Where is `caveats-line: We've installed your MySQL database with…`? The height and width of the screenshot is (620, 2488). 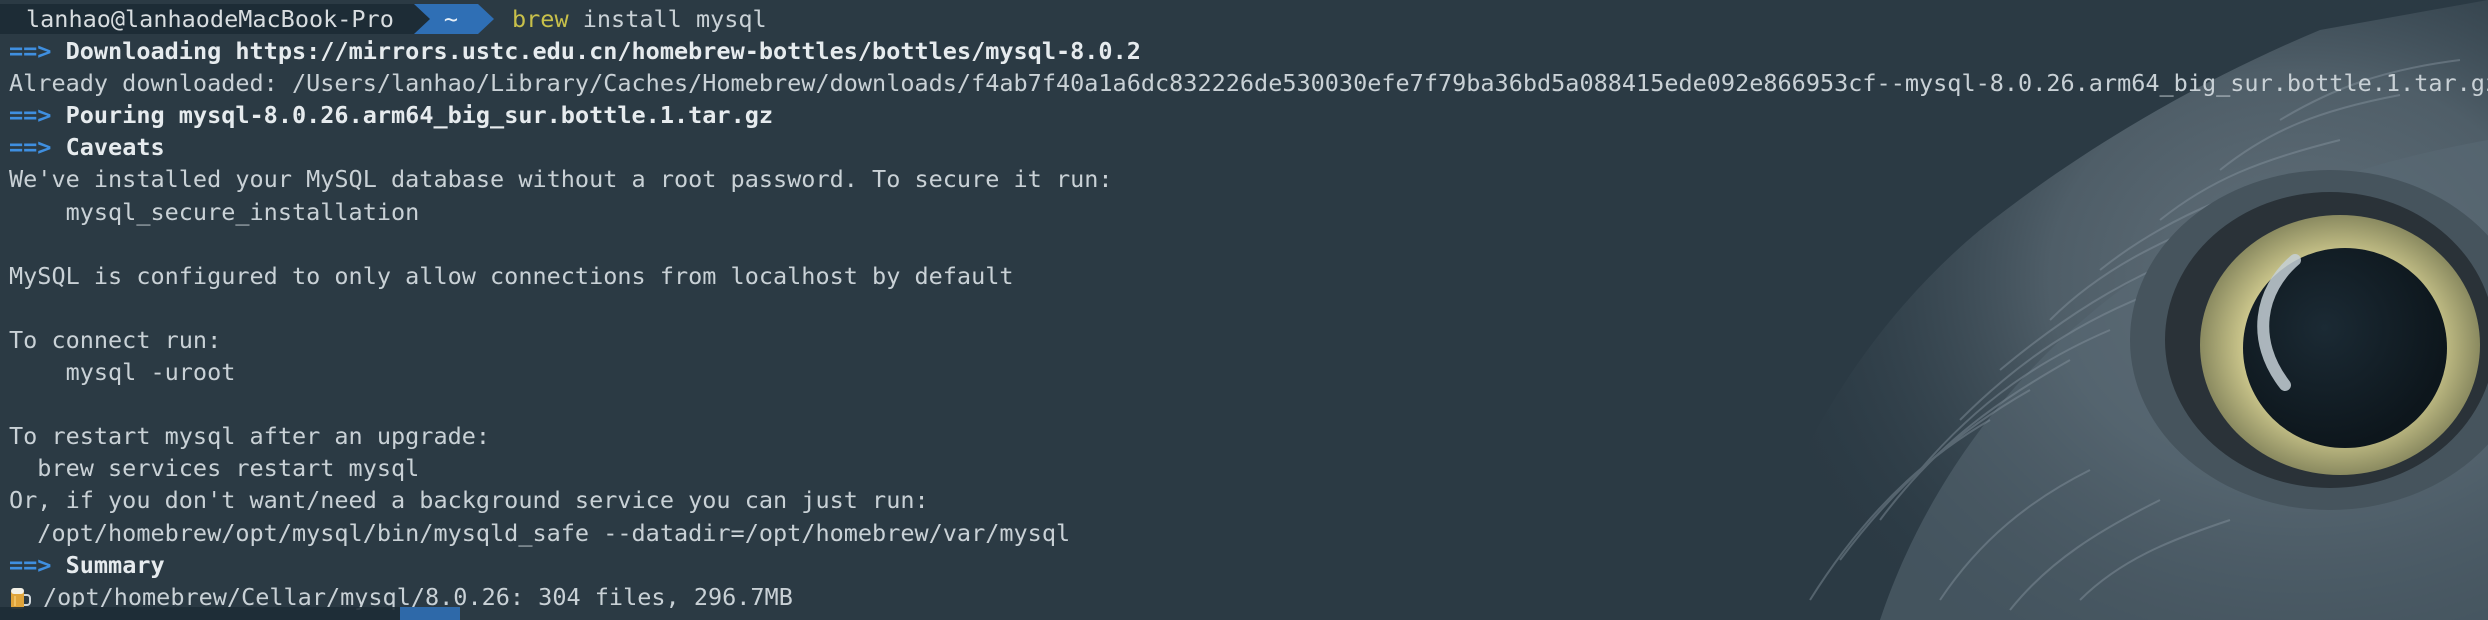
caveats-line: We've installed your MySQL database with… is located at coordinates (561, 179).